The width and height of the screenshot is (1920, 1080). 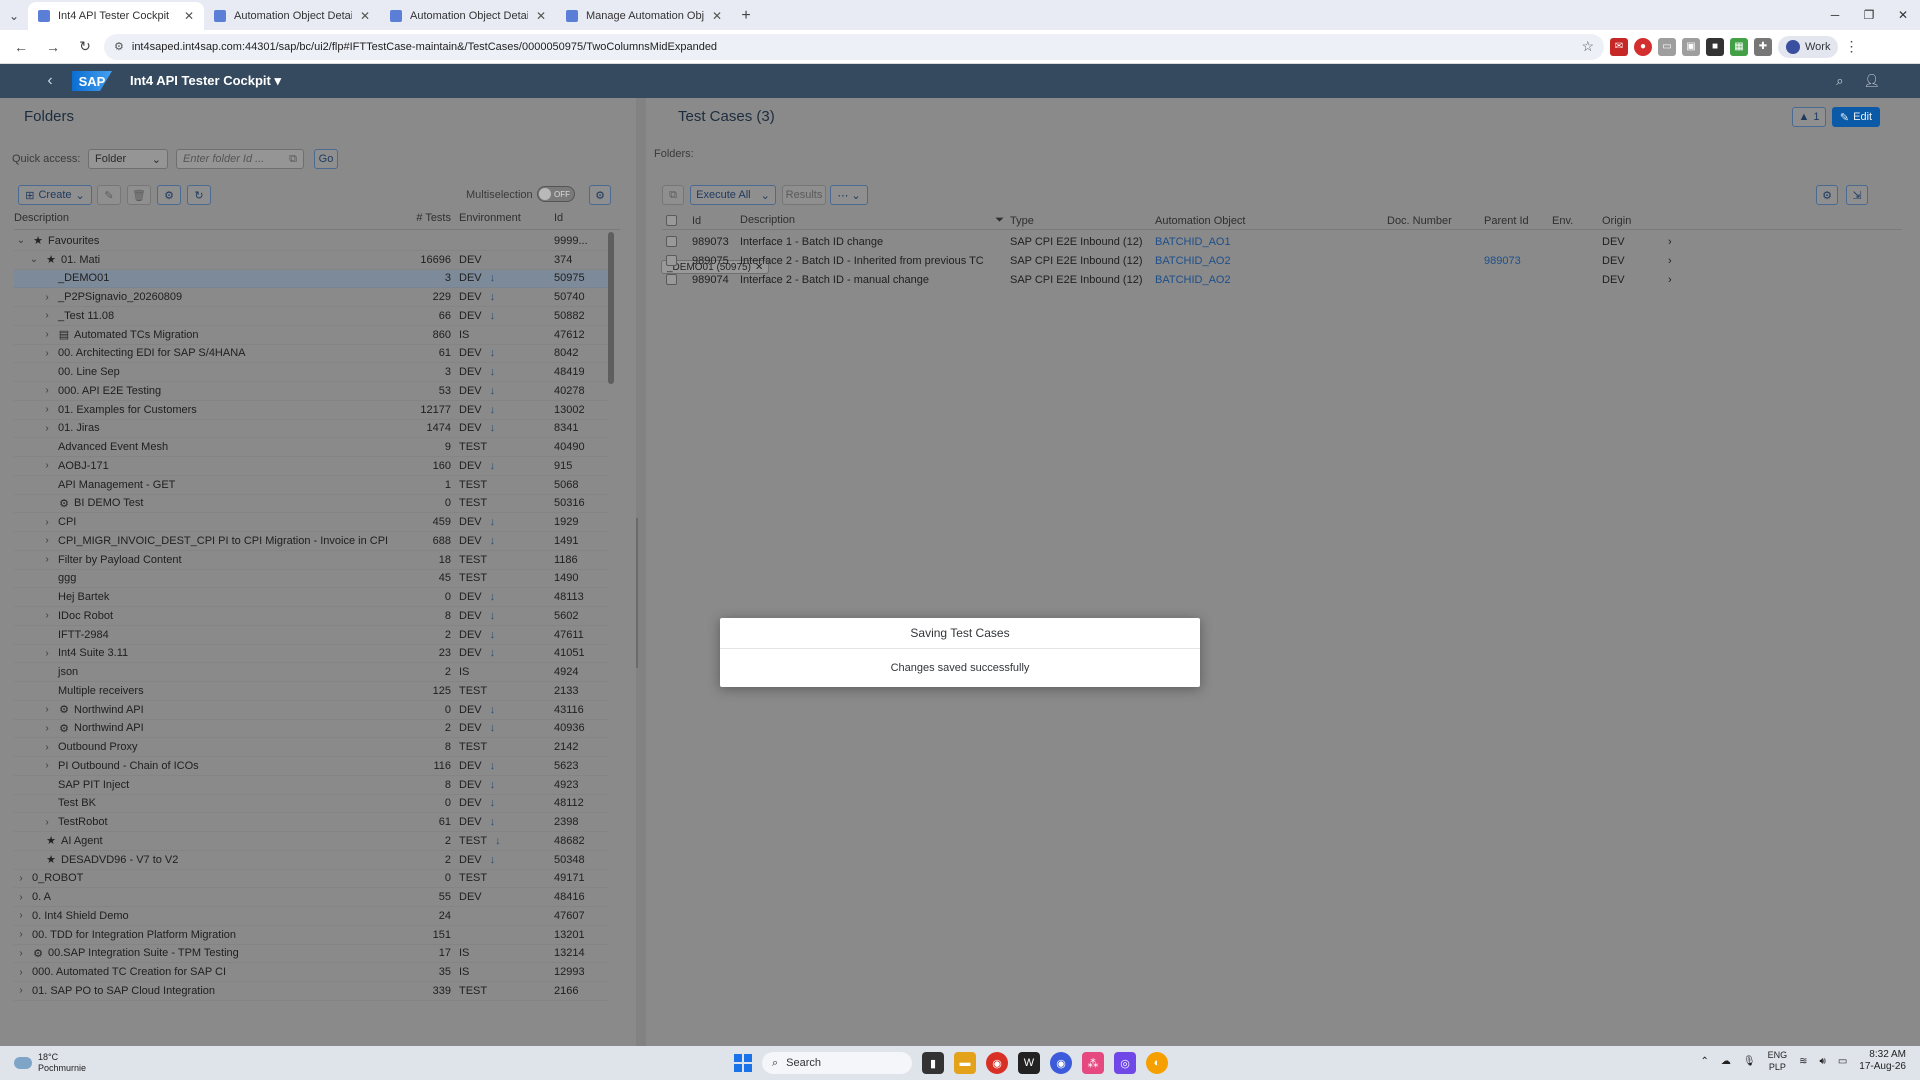 I want to click on chrome-icon: ◉, so click(x=997, y=1063).